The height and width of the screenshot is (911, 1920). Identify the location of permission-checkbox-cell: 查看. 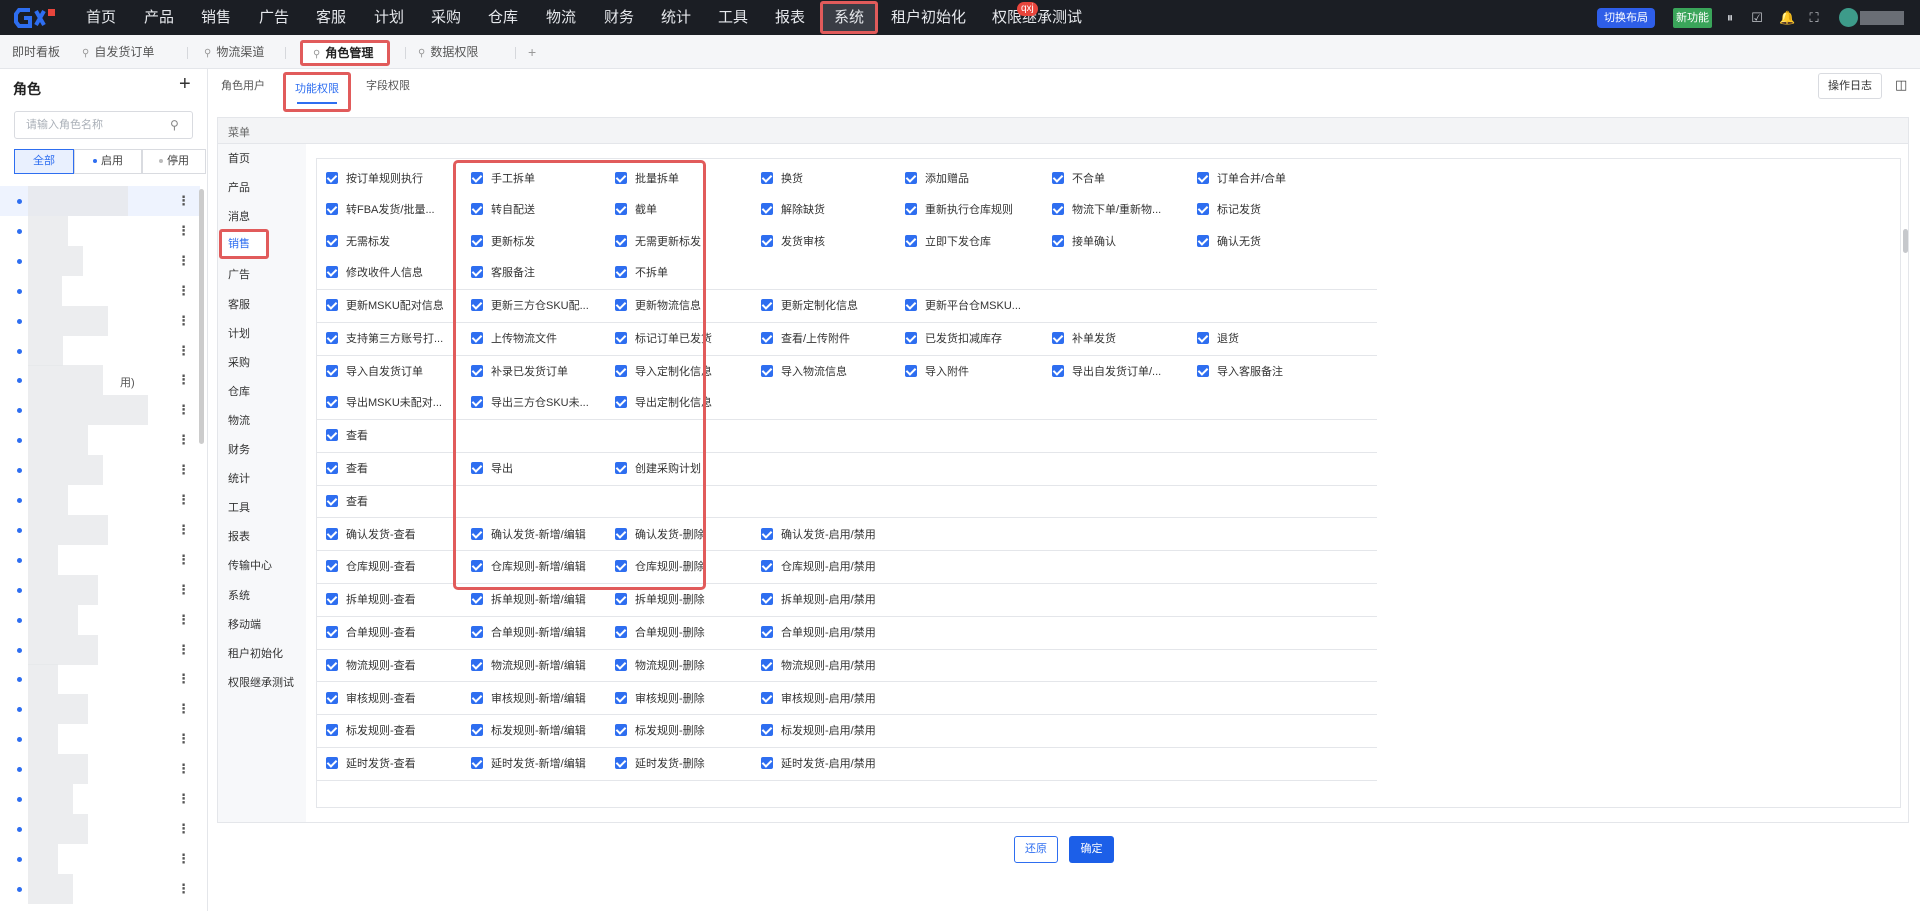
(347, 469).